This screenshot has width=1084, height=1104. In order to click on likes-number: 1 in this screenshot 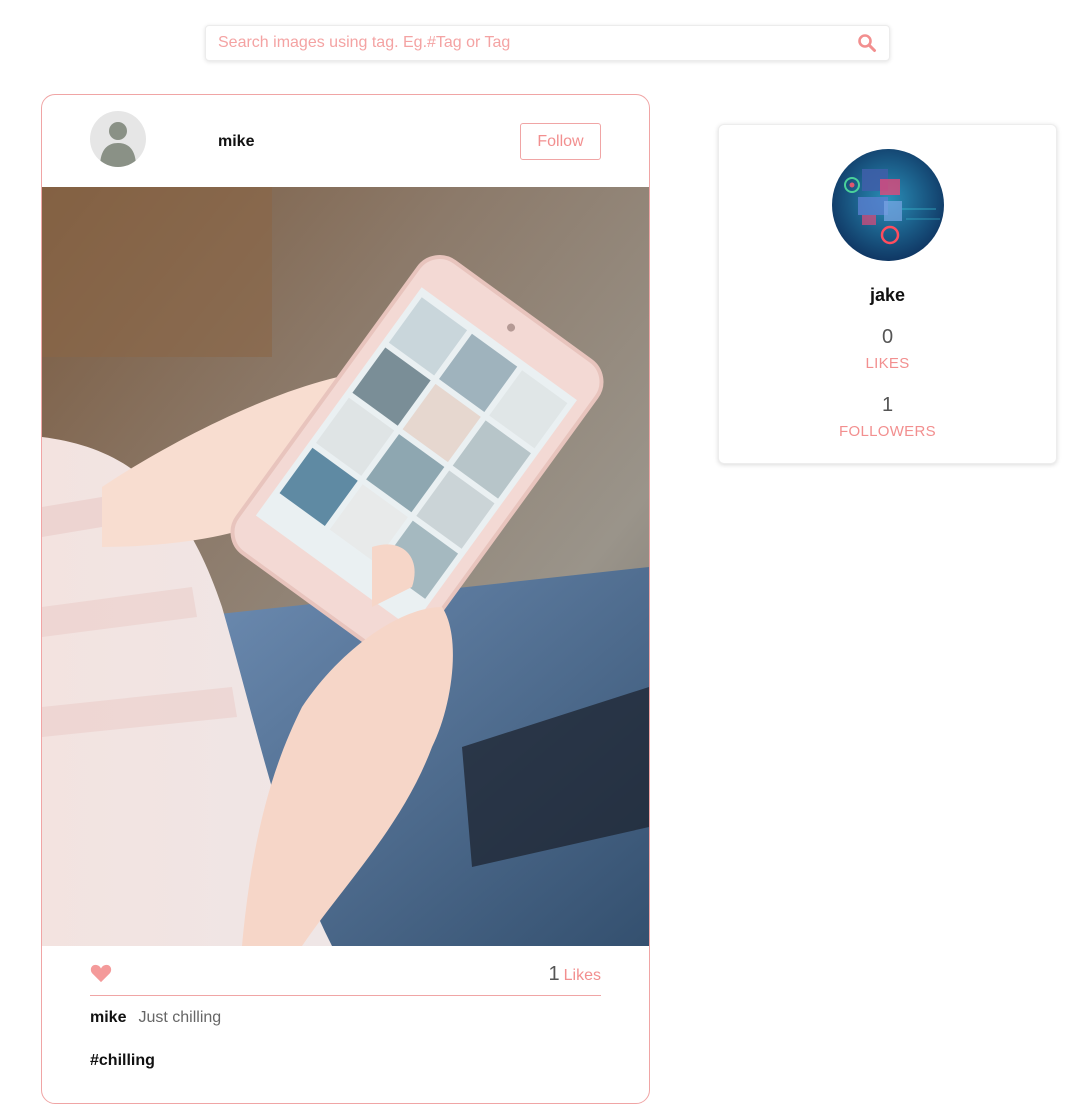, I will do `click(554, 974)`.